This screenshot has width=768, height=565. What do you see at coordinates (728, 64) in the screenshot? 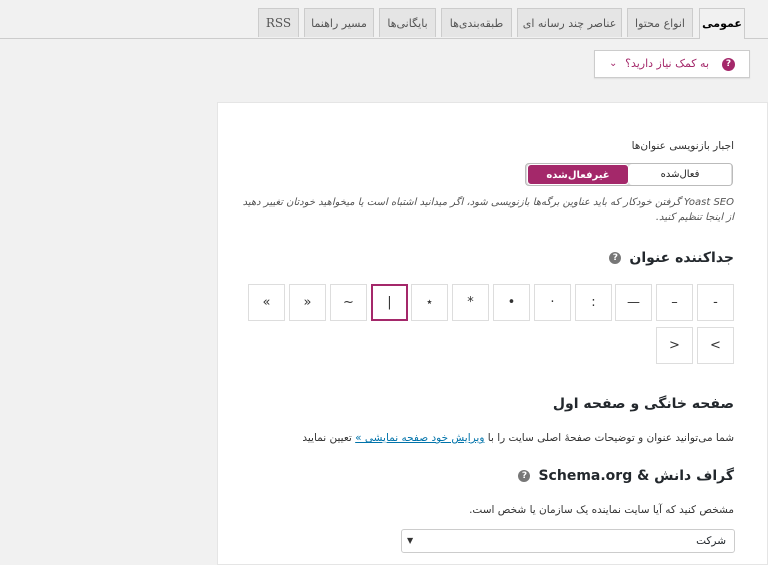
I see `question-icon: ?` at bounding box center [728, 64].